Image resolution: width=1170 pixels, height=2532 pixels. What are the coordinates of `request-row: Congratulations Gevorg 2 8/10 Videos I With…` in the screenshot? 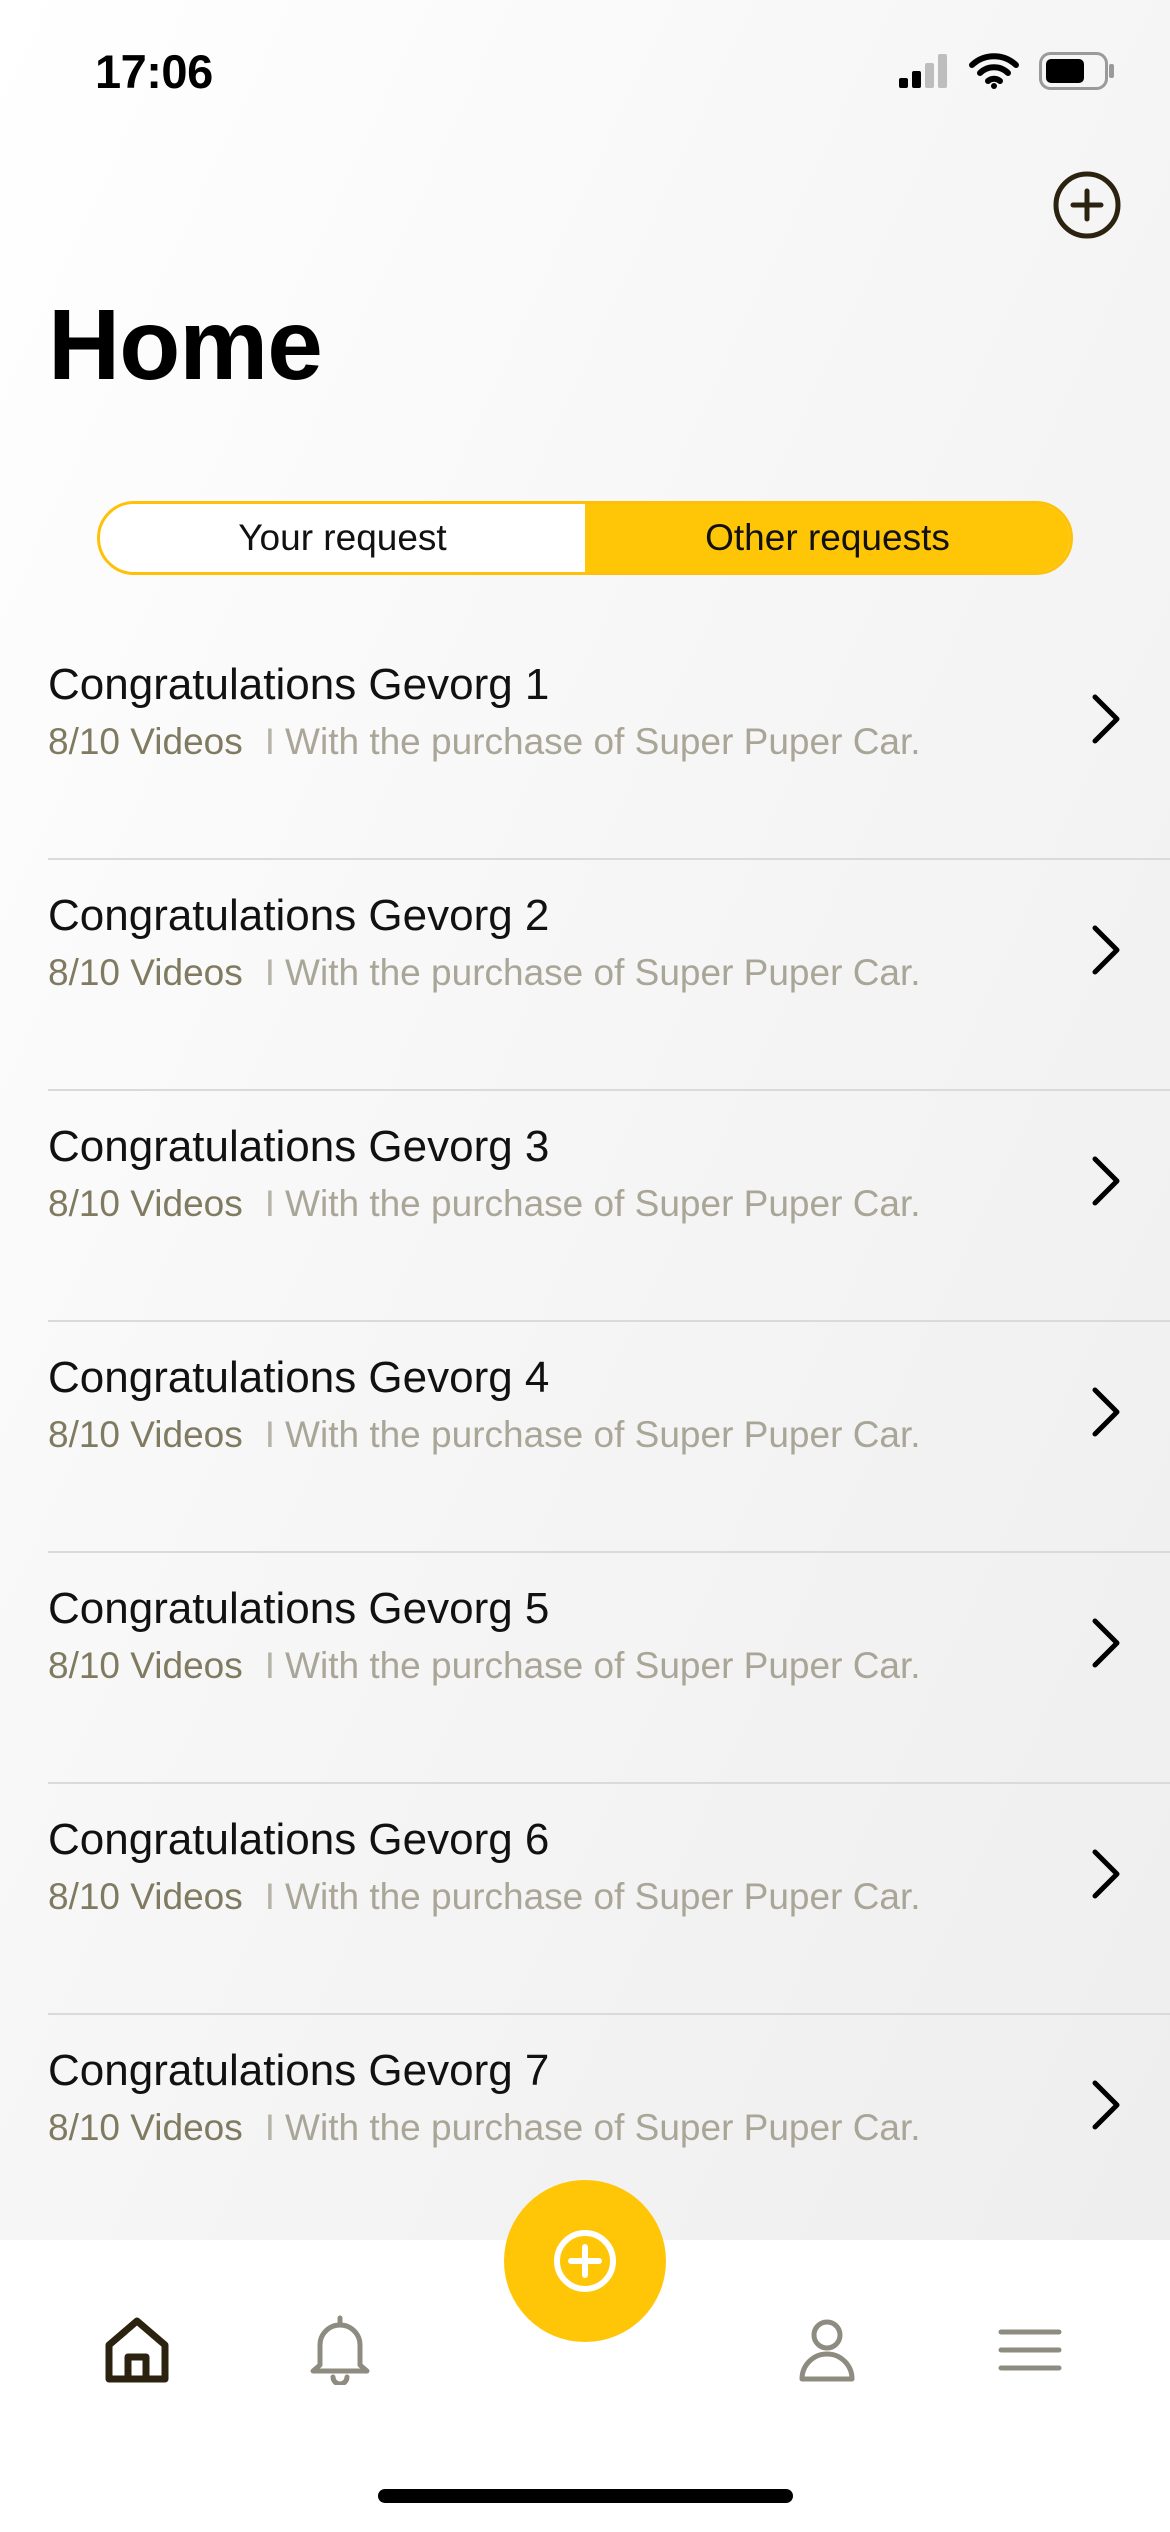 It's located at (585, 975).